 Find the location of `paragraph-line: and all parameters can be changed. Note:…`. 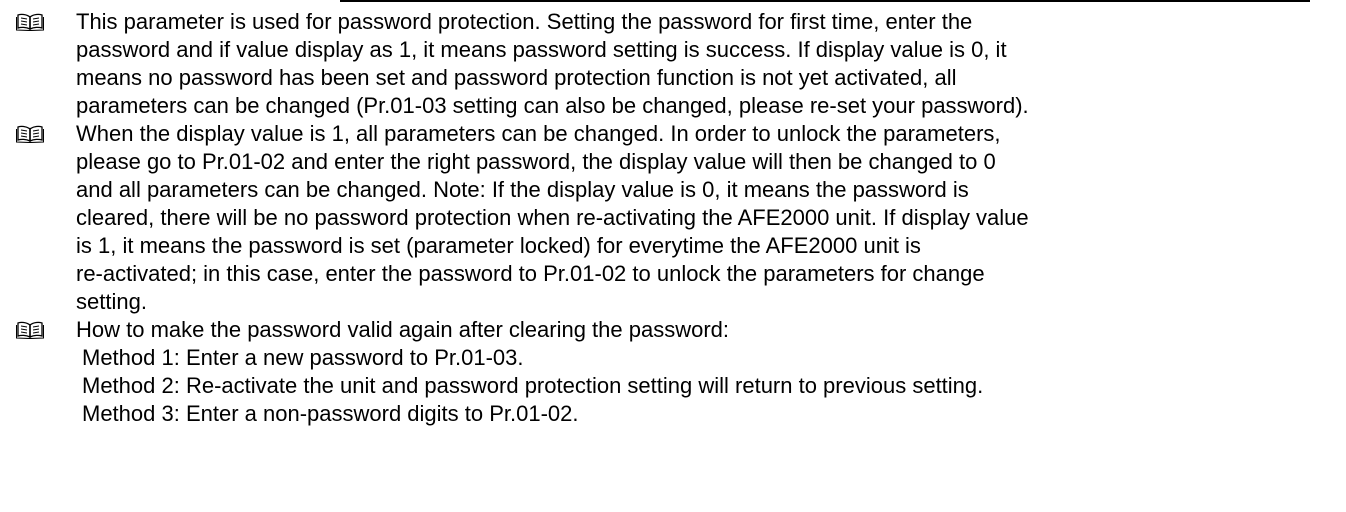

paragraph-line: and all parameters can be changed. Note:… is located at coordinates (522, 189).